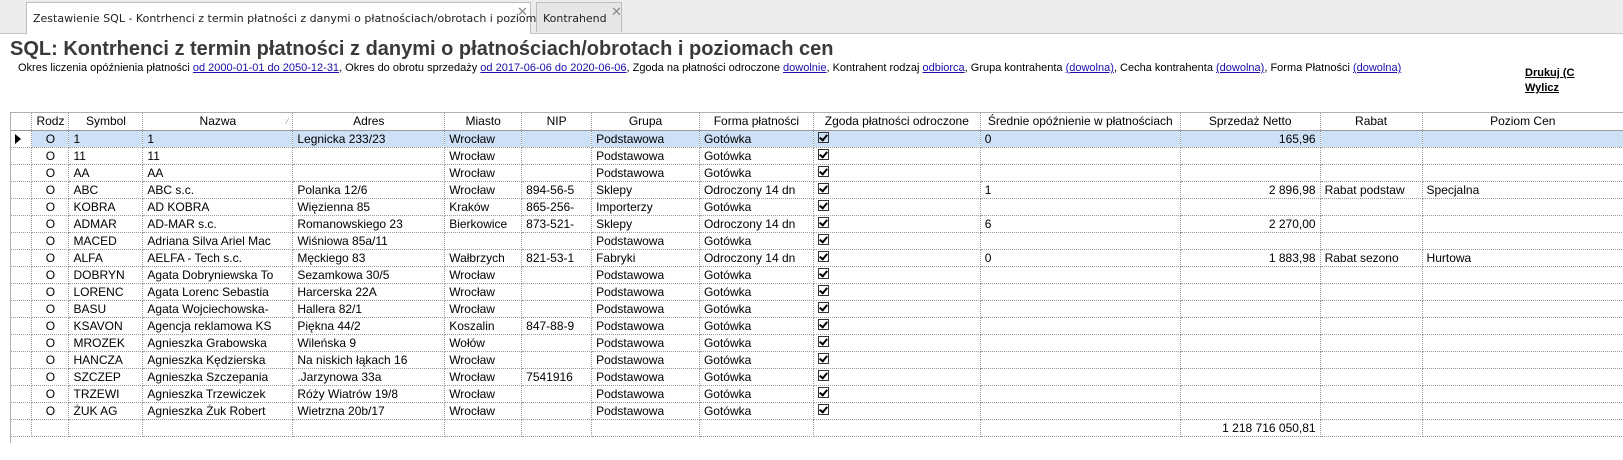  I want to click on cell-nazwa: Agnieszka Trzewiczek, so click(218, 394).